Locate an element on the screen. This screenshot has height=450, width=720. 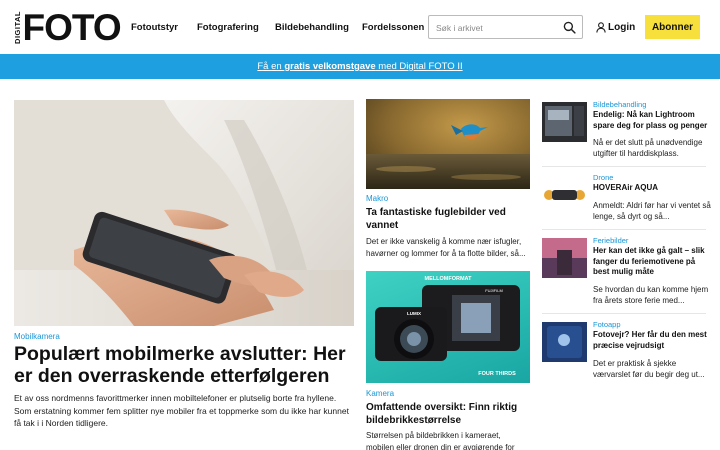
site-logo: DIGITAL FOTO is located at coordinates (67, 27).